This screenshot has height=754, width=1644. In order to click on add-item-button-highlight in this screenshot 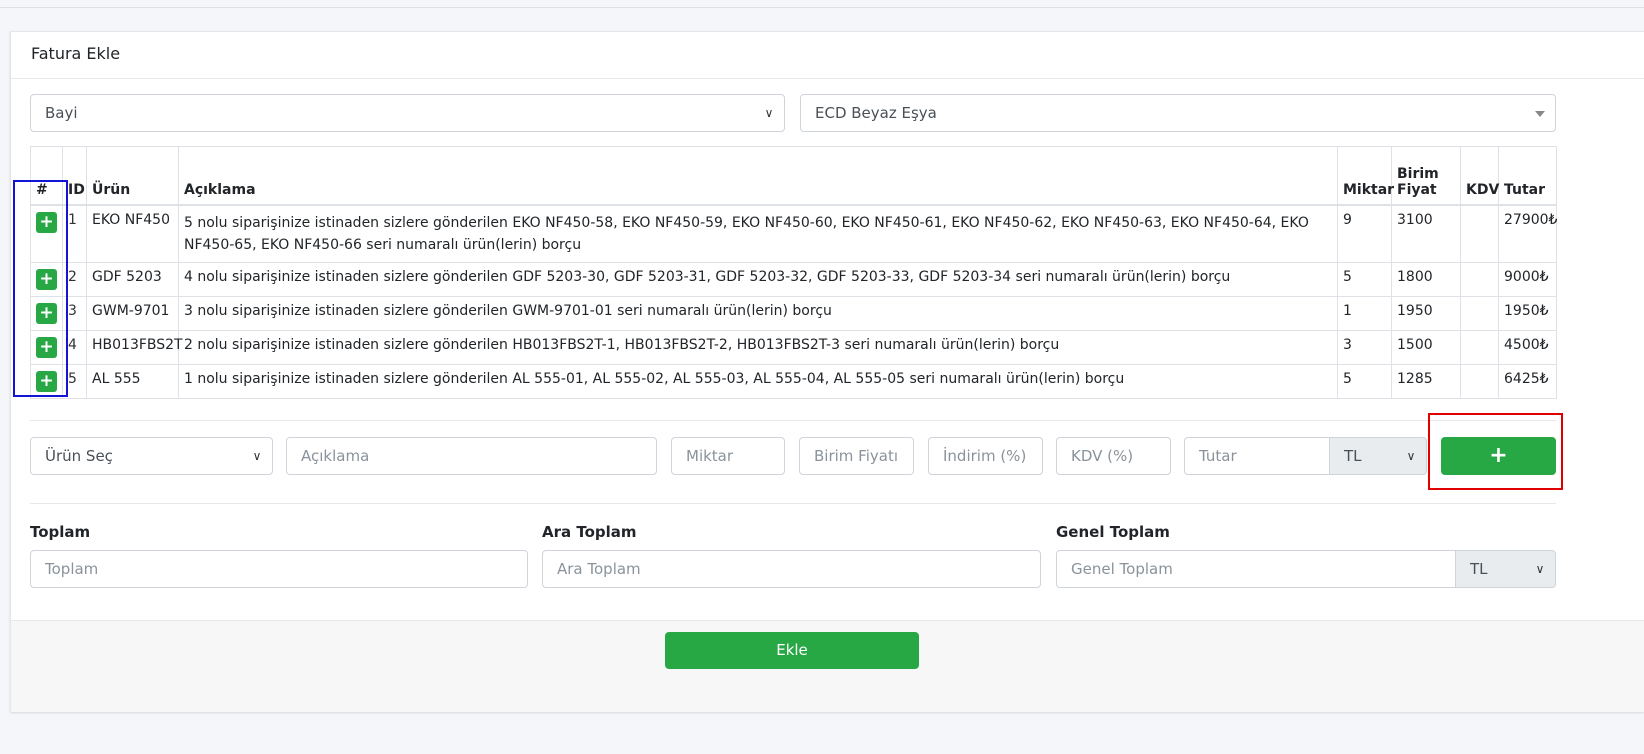, I will do `click(1495, 451)`.